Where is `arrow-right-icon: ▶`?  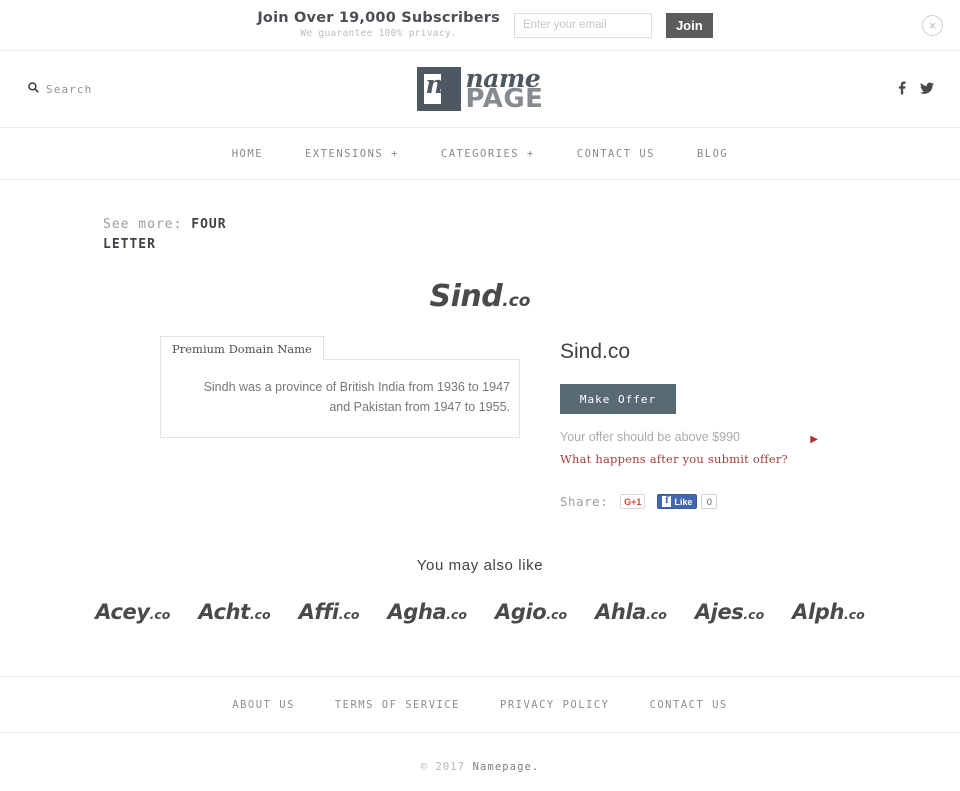 arrow-right-icon: ▶ is located at coordinates (814, 439).